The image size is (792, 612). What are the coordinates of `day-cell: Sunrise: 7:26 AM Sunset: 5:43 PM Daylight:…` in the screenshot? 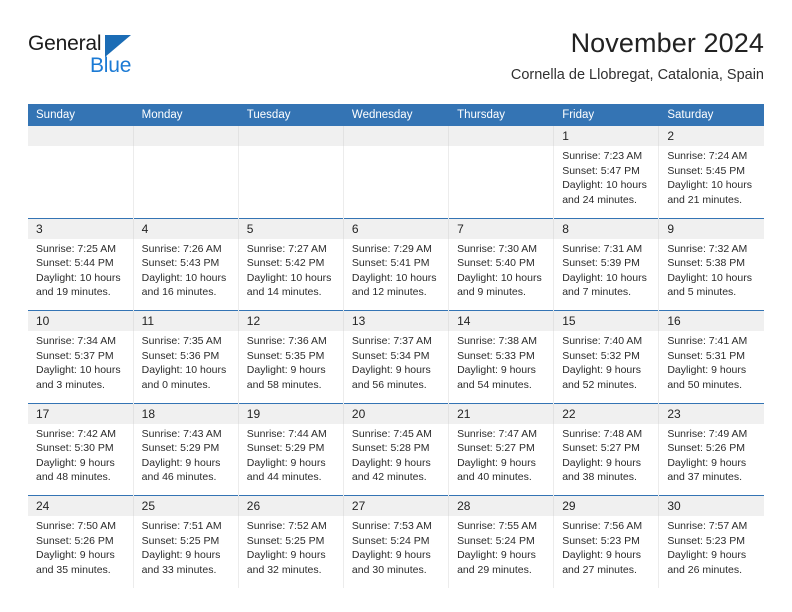 It's located at (186, 274).